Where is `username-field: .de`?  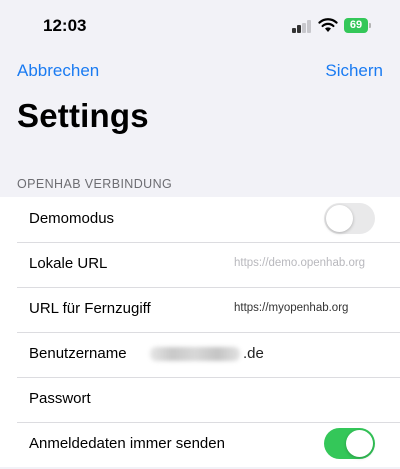 username-field: .de is located at coordinates (207, 353).